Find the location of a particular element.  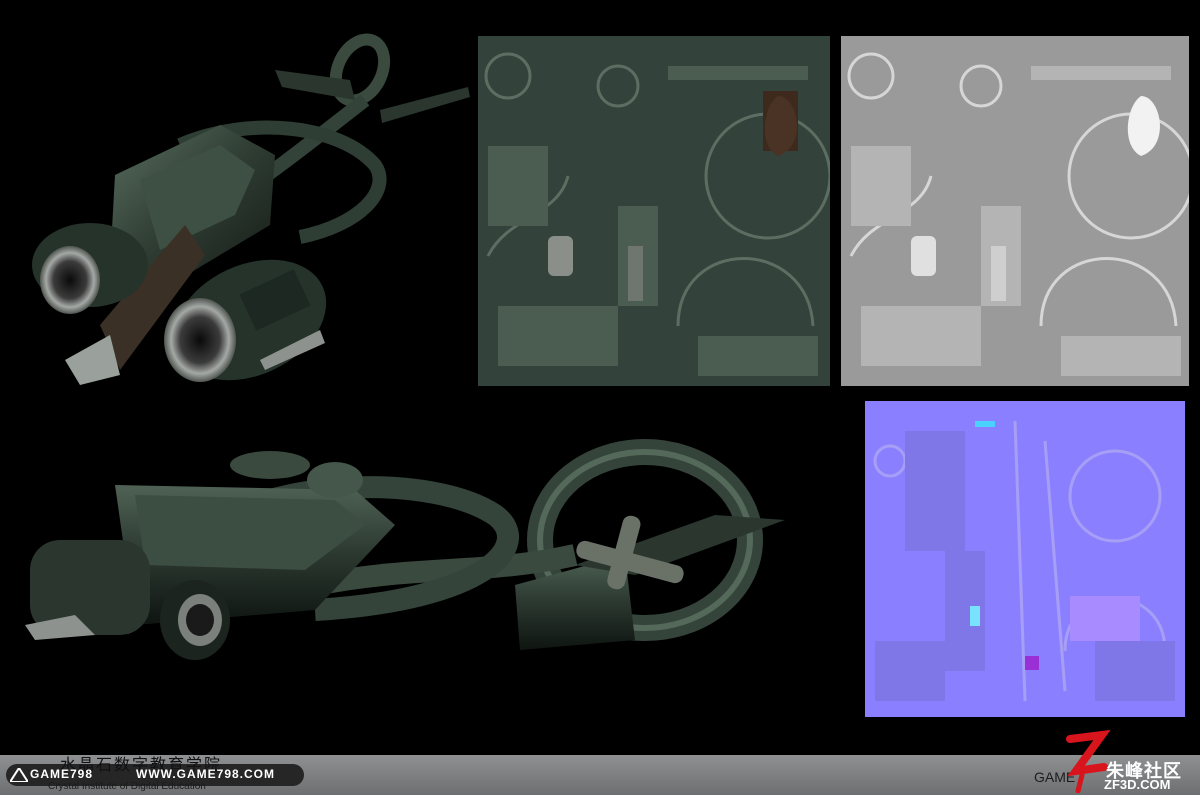

specular-texture-map is located at coordinates (1015, 211).